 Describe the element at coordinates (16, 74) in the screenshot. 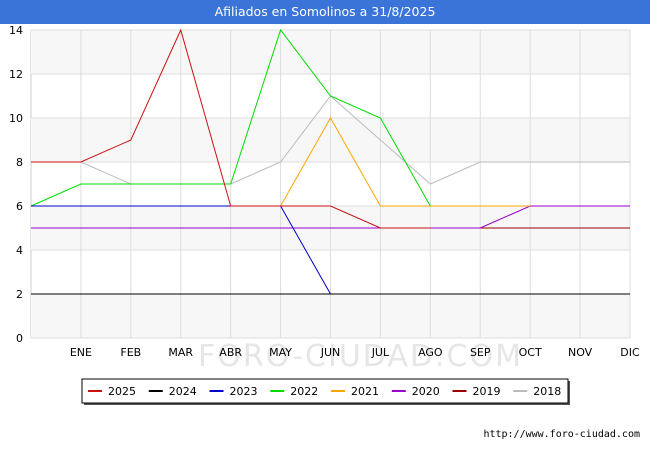

I see `y-tick-label: 12` at that location.